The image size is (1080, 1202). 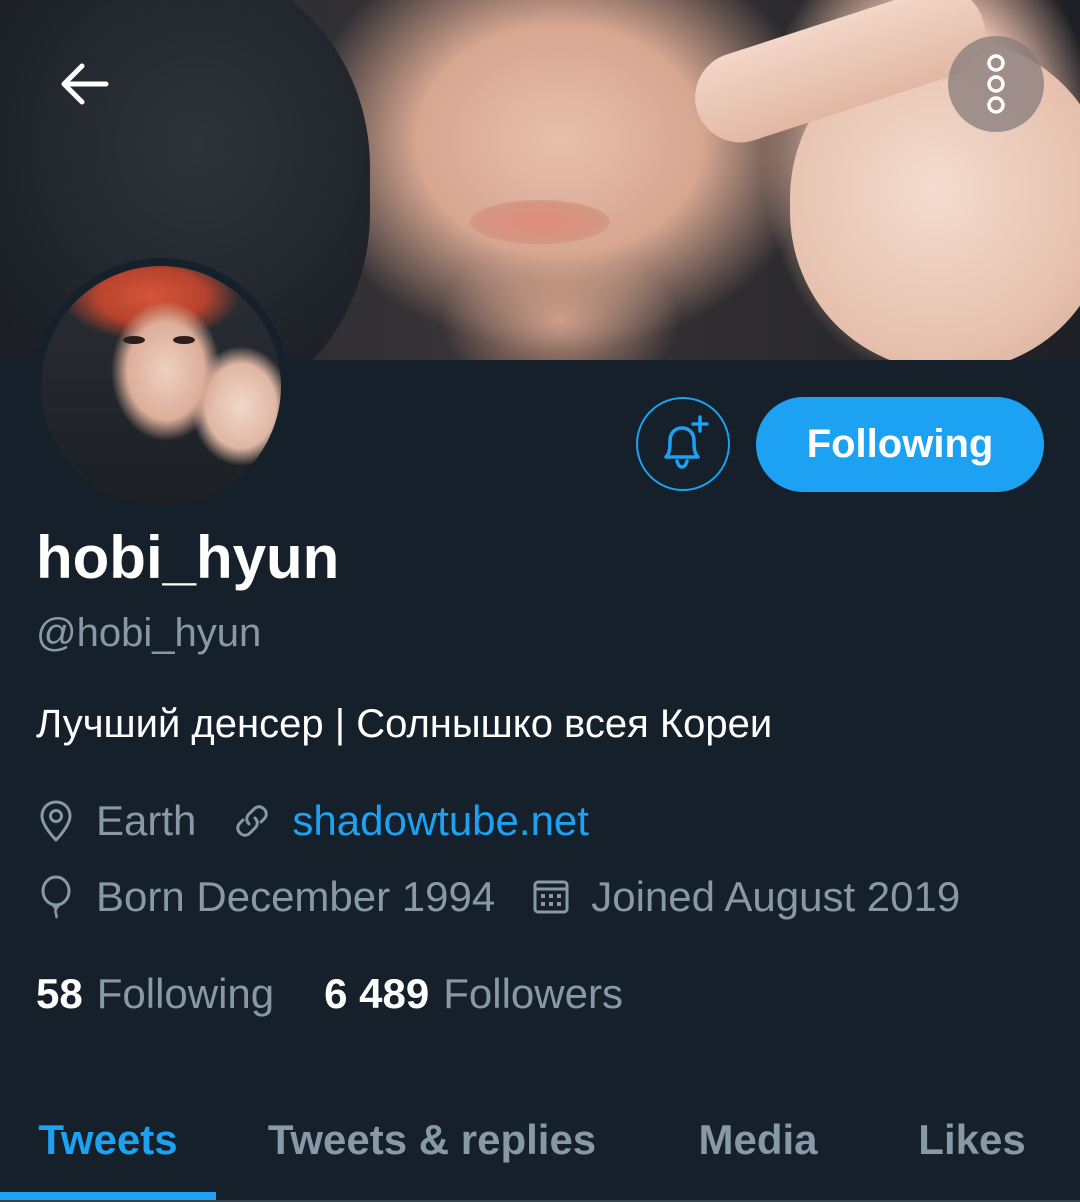 I want to click on user-handle: @hobi_hyun, so click(x=149, y=633).